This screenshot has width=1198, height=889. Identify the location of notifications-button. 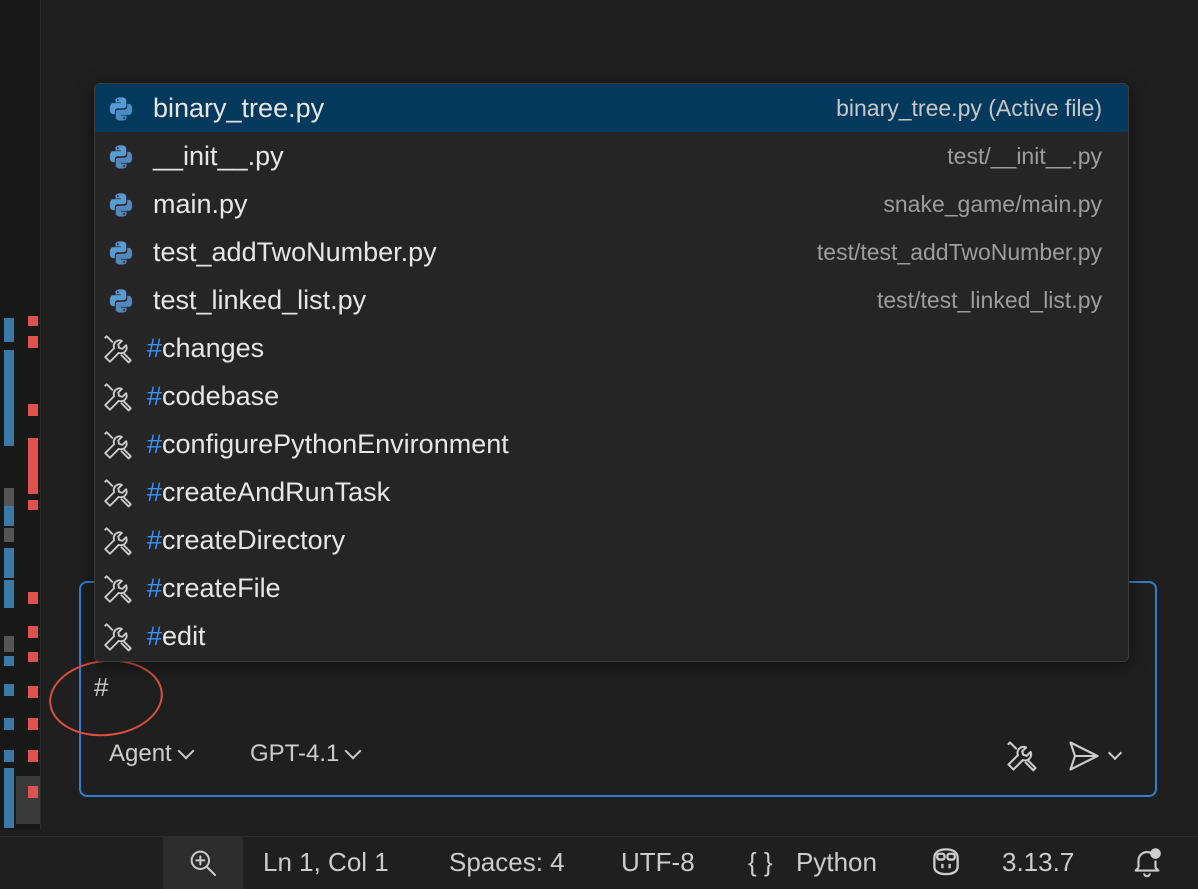
(1147, 865).